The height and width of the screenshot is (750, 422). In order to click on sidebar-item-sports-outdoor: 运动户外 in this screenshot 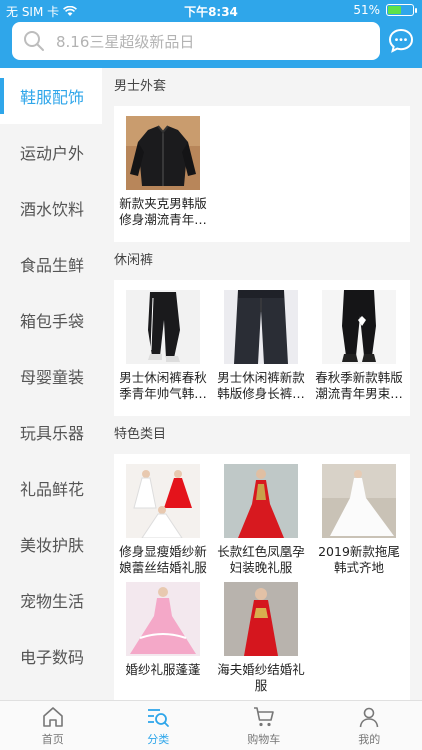, I will do `click(51, 152)`.